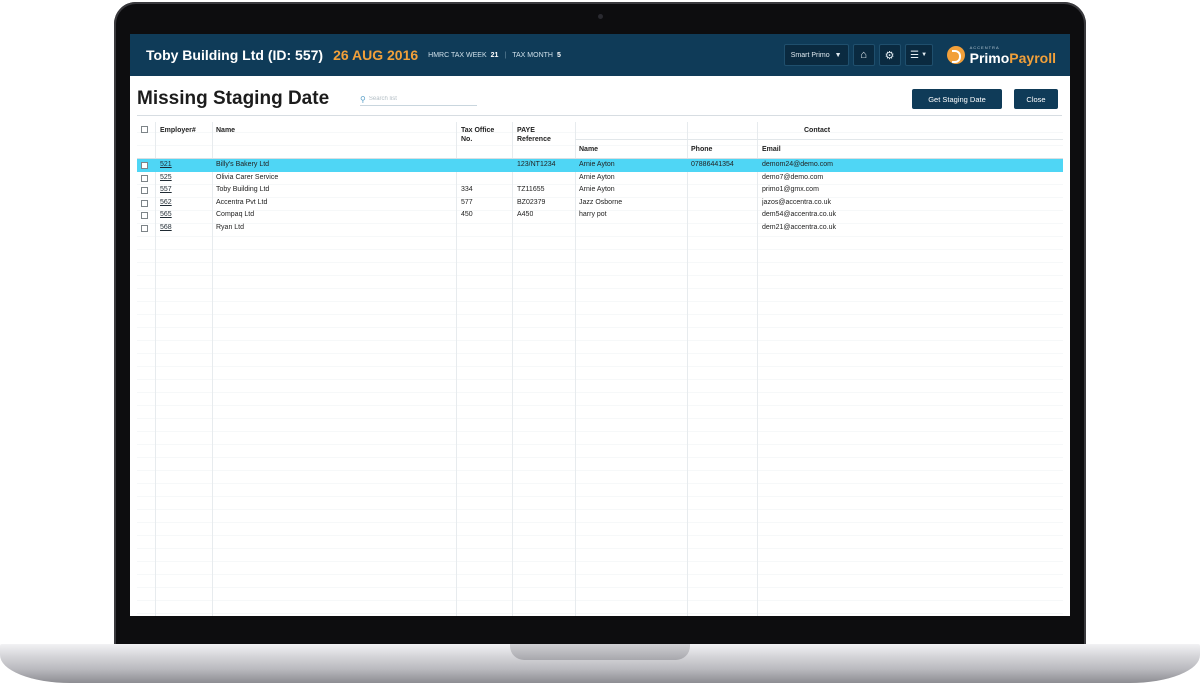 This screenshot has height=683, width=1200. What do you see at coordinates (915, 55) in the screenshot?
I see `hamburger-menu-icon: ☰` at bounding box center [915, 55].